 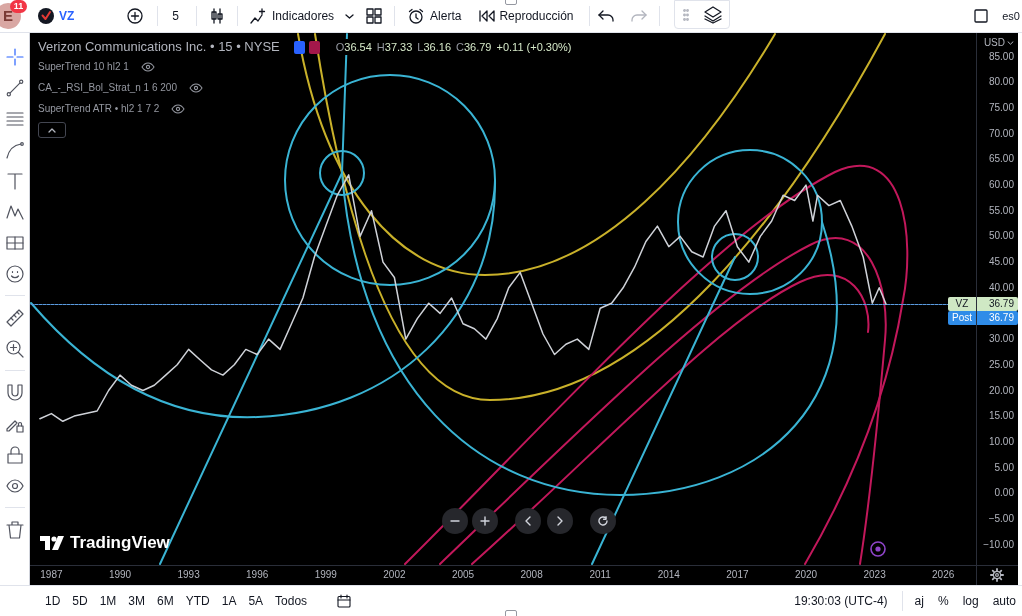 What do you see at coordinates (686, 14) in the screenshot?
I see `grip-icon` at bounding box center [686, 14].